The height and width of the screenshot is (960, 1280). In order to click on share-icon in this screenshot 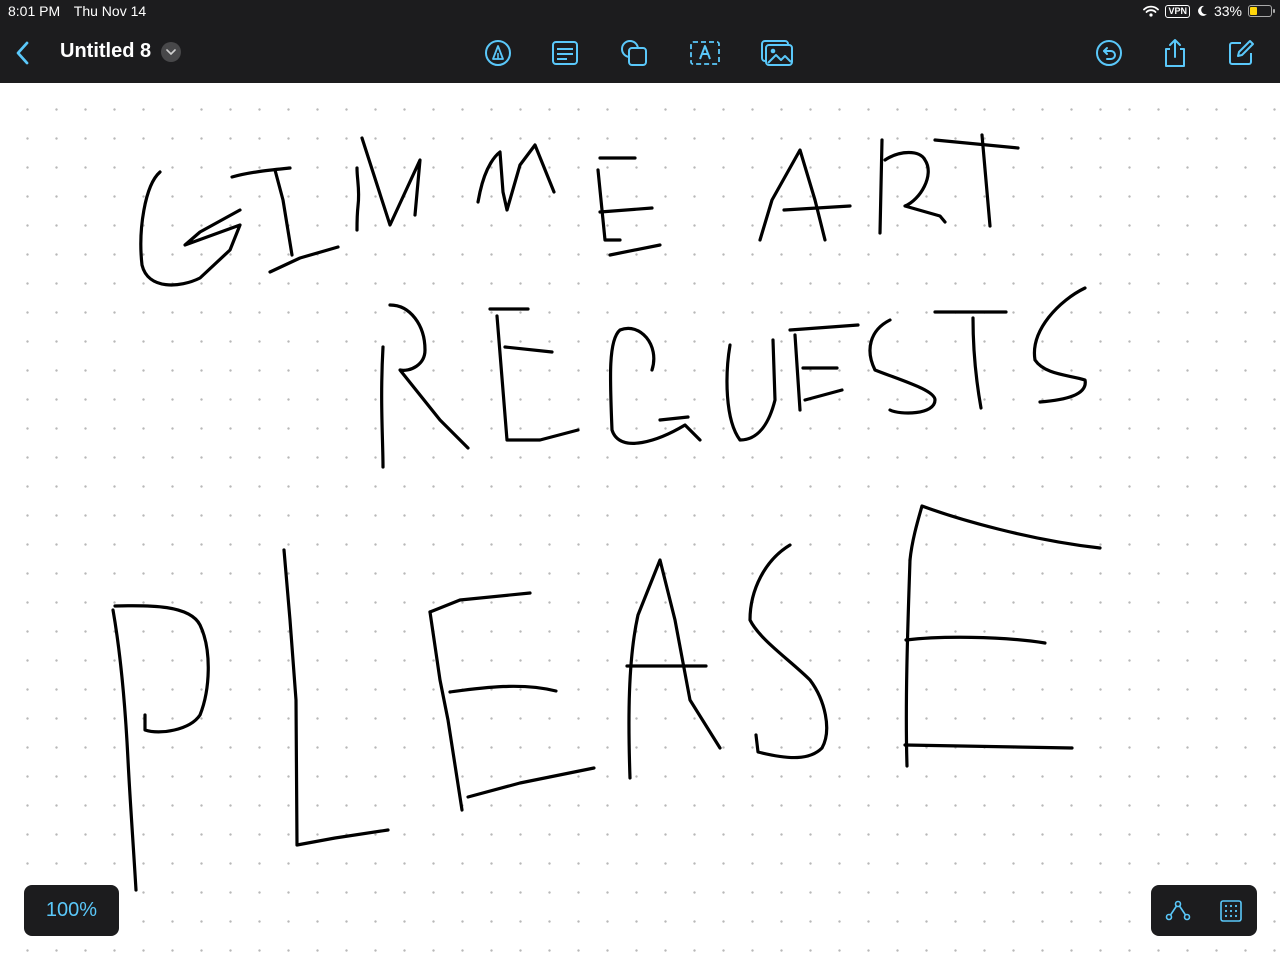, I will do `click(1175, 53)`.